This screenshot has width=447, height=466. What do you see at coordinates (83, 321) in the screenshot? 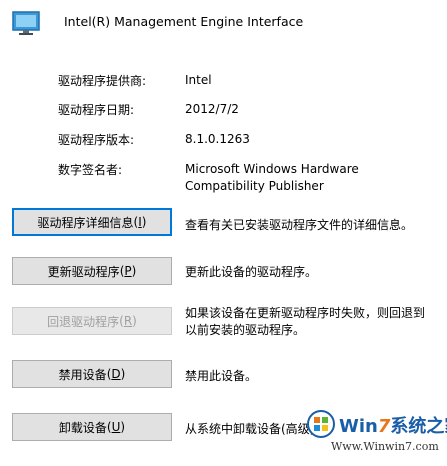
I see `rollback-driver-label: 回退驱动程序` at bounding box center [83, 321].